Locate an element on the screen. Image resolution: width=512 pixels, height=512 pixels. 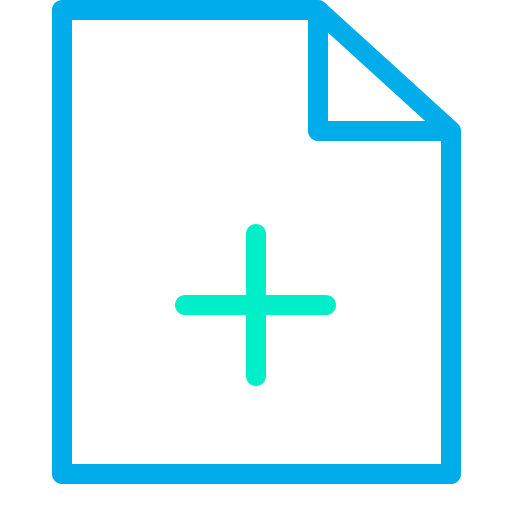
plus-icon is located at coordinates (255, 305).